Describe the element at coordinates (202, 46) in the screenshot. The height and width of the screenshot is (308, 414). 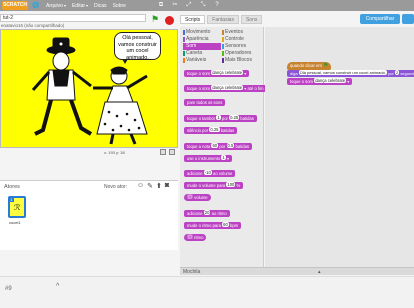
I see `category-sound: Som` at that location.